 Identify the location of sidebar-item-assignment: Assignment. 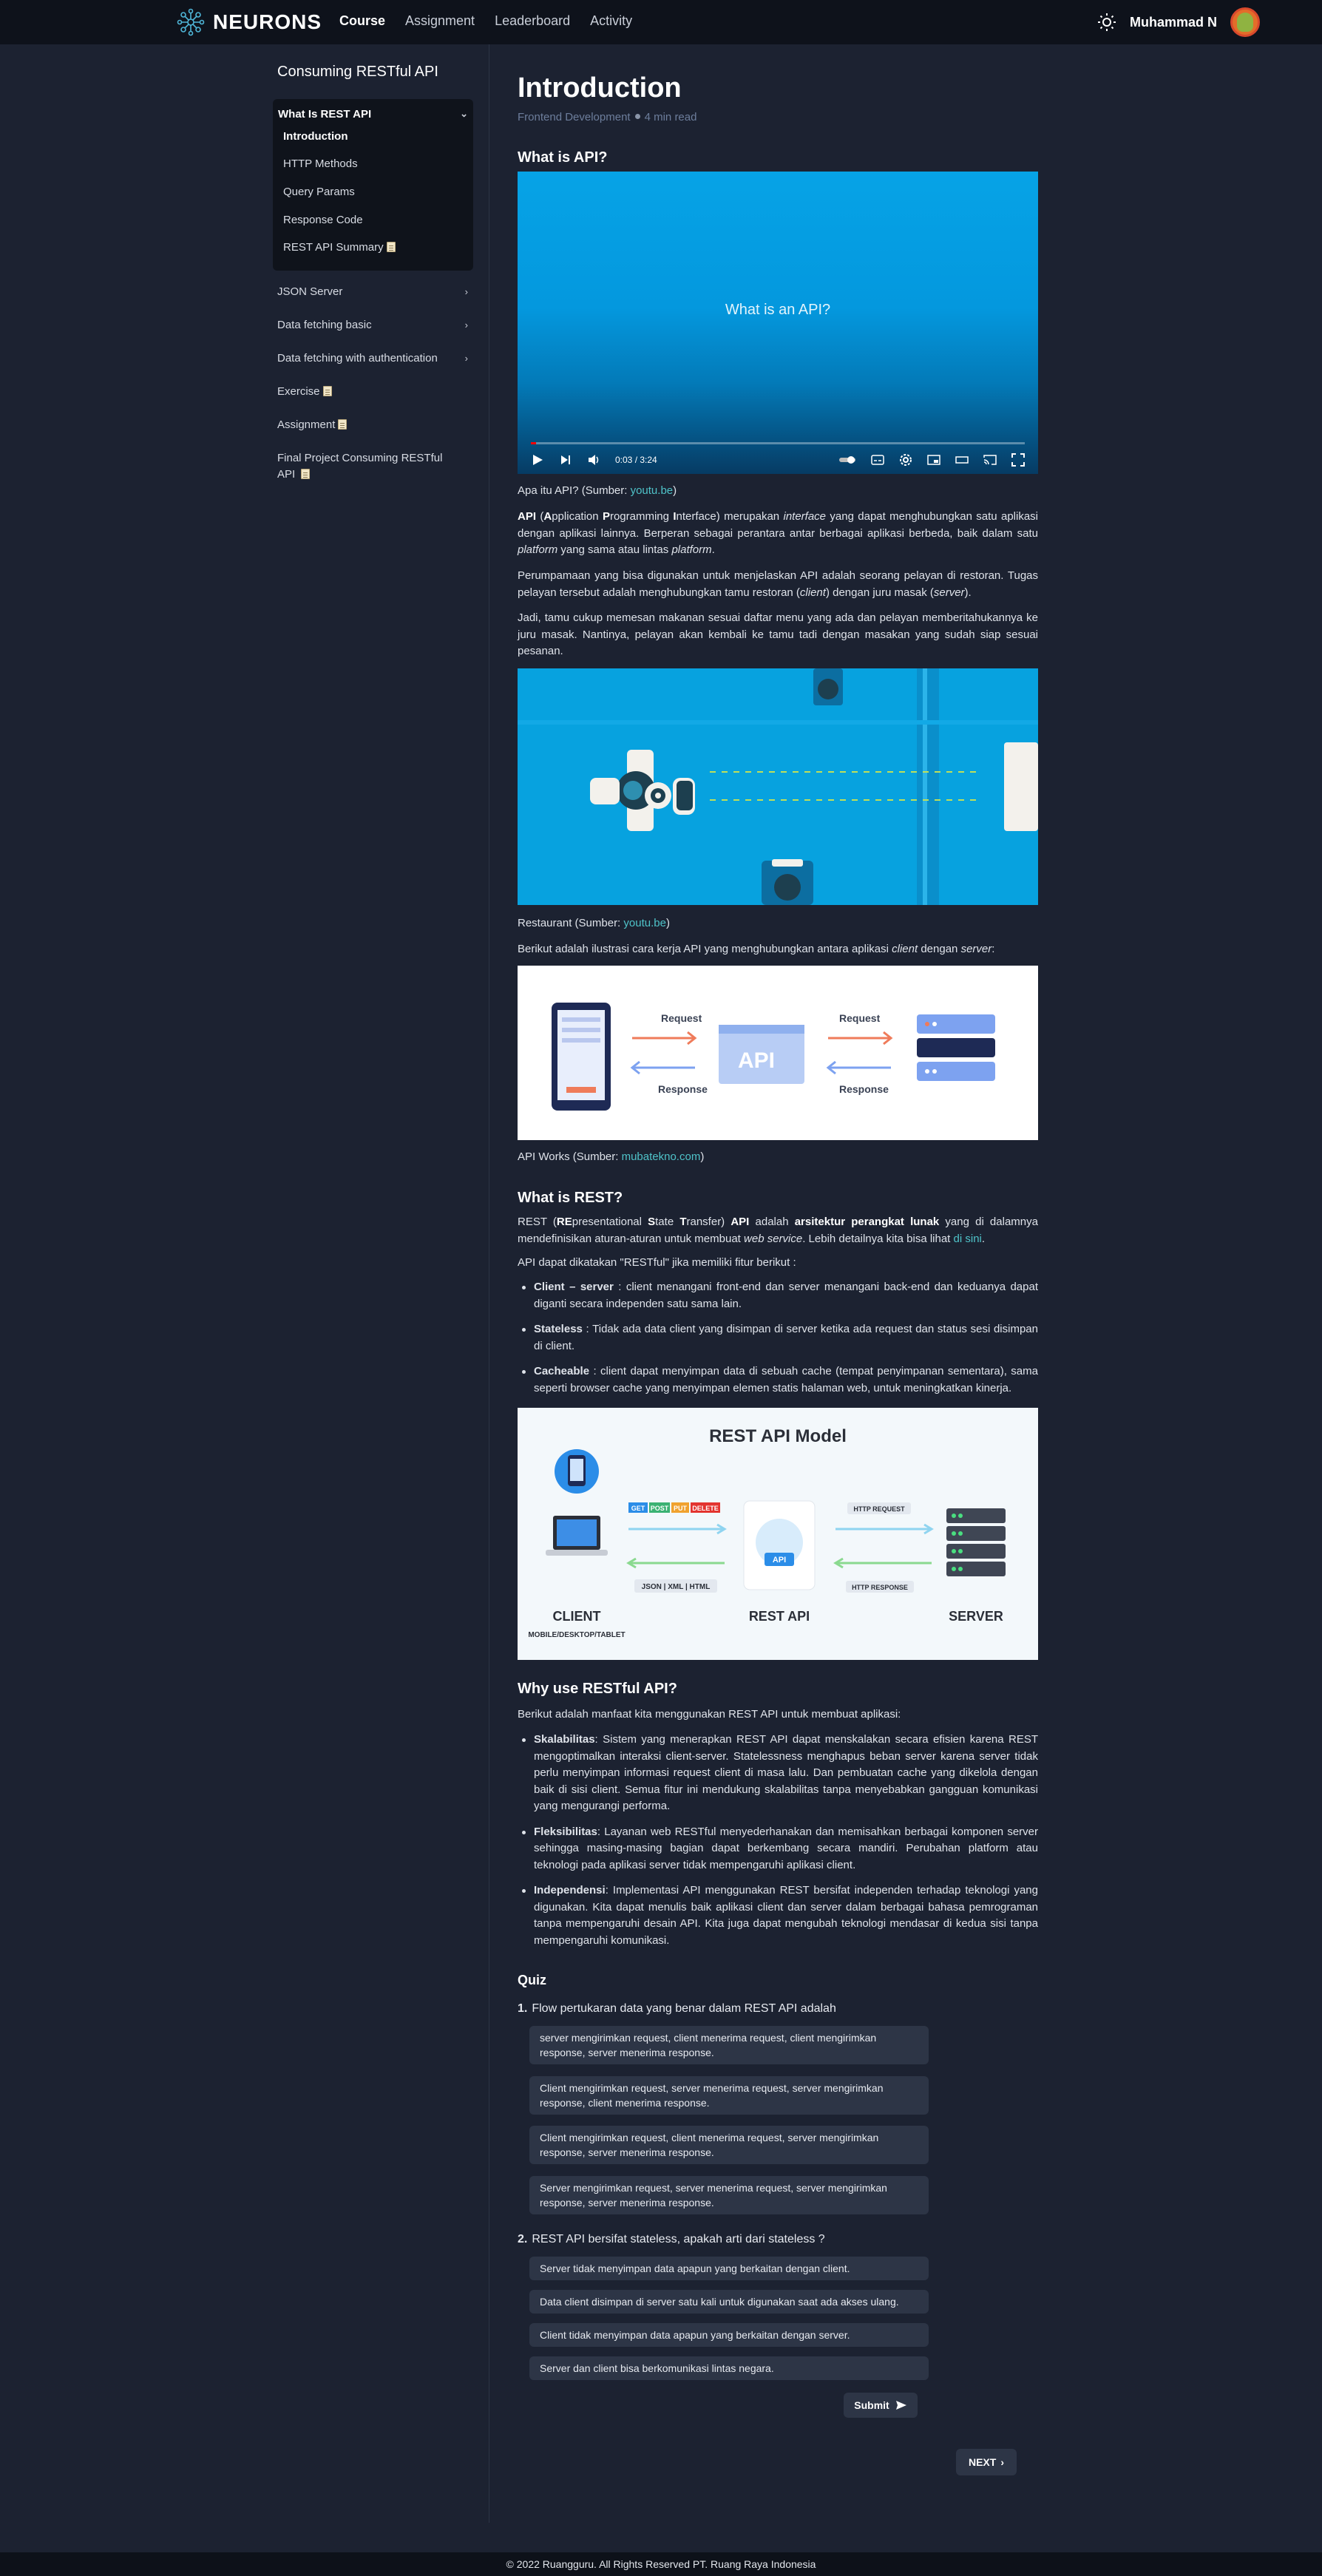
(372, 425).